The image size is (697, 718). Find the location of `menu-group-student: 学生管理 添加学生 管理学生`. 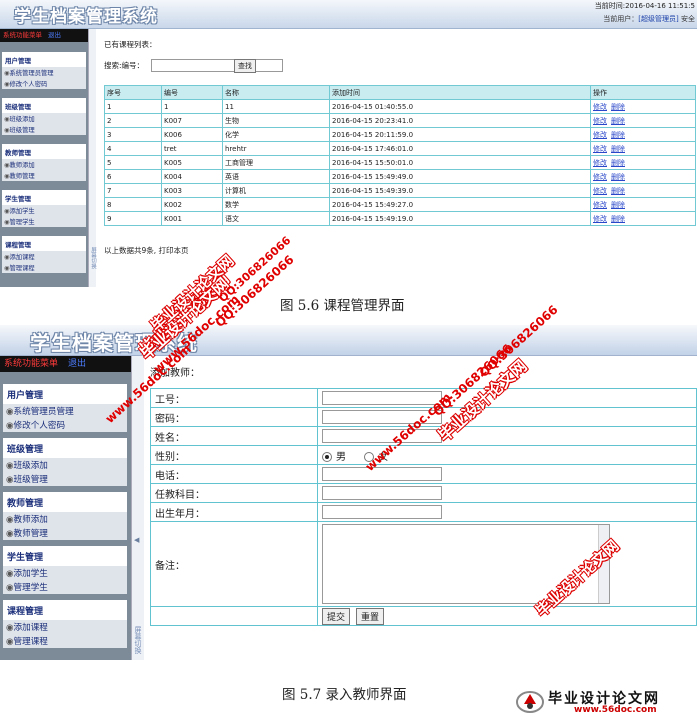

menu-group-student: 学生管理 添加学生 管理学生 is located at coordinates (44, 208).